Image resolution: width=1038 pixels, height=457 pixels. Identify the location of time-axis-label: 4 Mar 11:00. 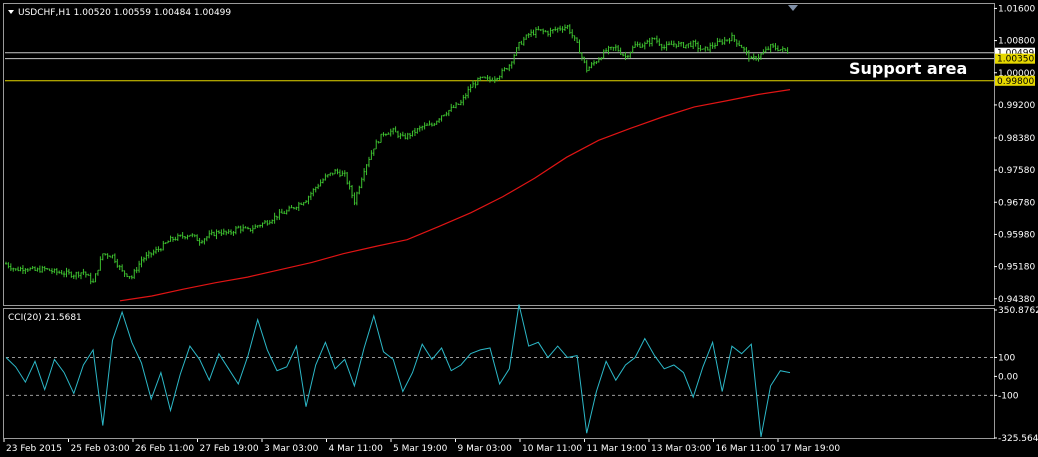
(356, 449).